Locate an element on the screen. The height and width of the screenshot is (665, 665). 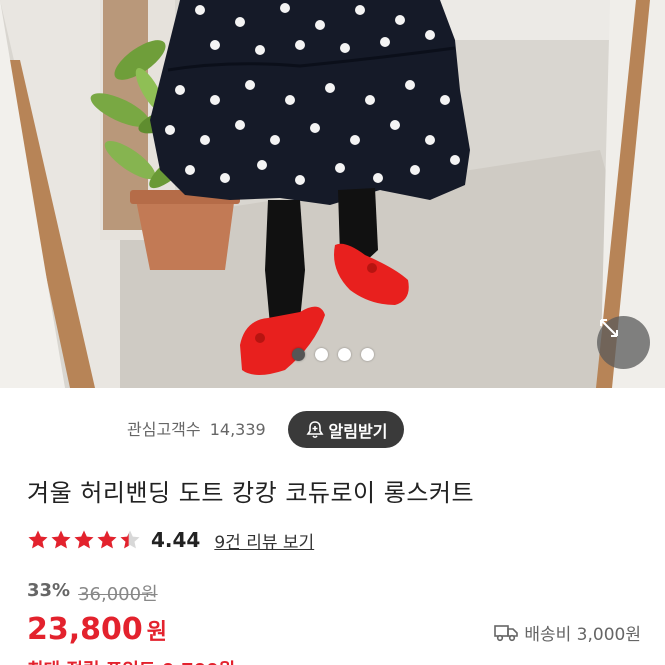
watchers-count: 관심고객수 14,339 is located at coordinates (196, 428).